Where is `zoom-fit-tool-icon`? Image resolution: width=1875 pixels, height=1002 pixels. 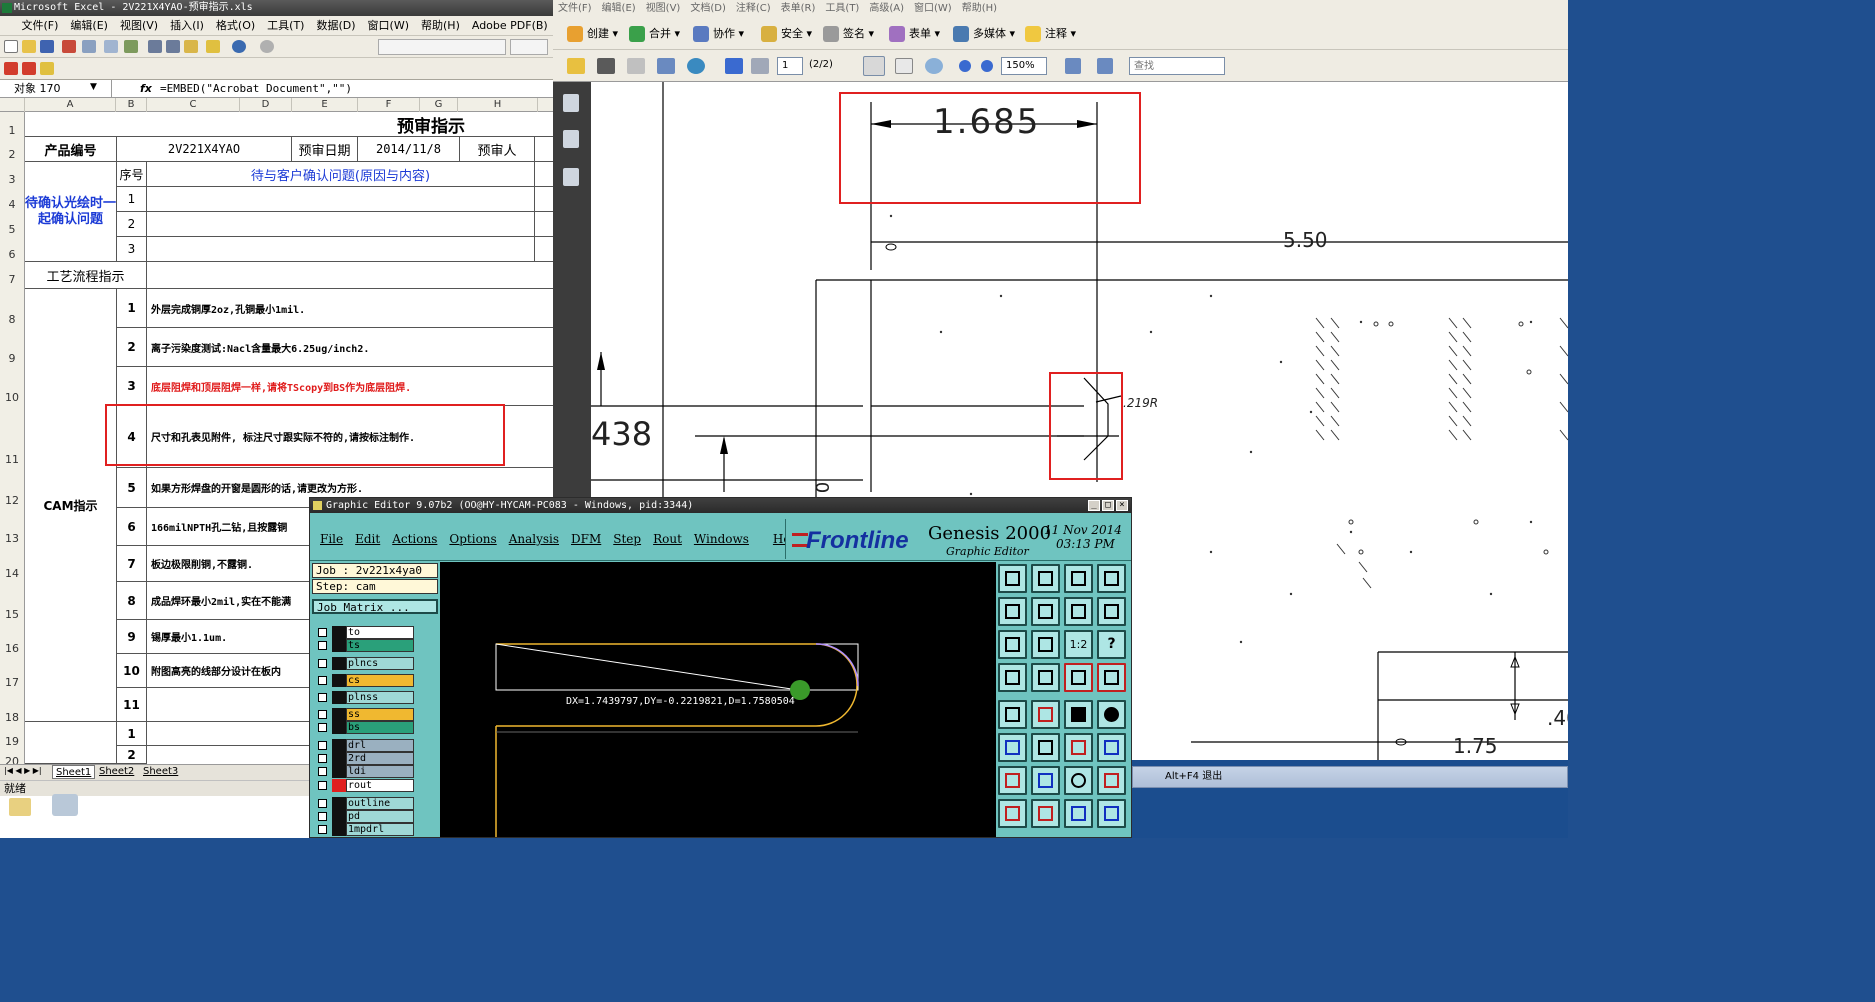
zoom-fit-tool-icon is located at coordinates (1012, 644).